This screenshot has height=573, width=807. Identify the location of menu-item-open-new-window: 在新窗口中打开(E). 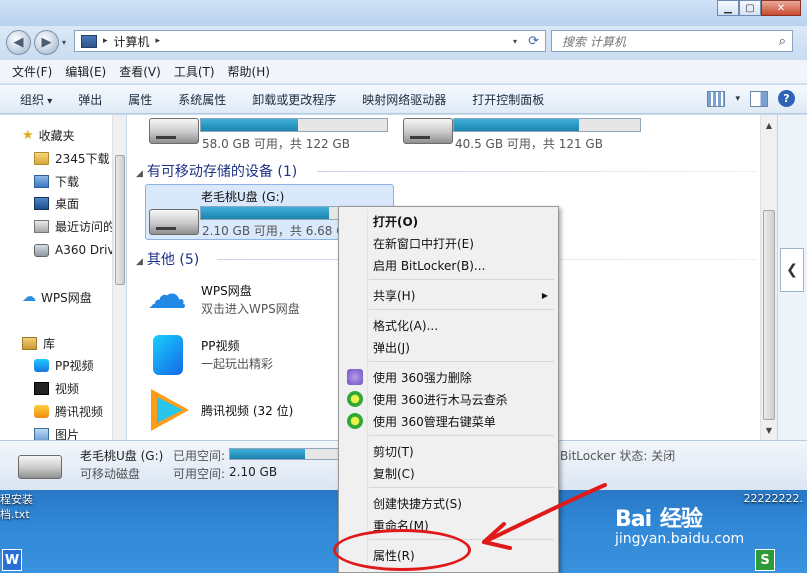
(448, 243).